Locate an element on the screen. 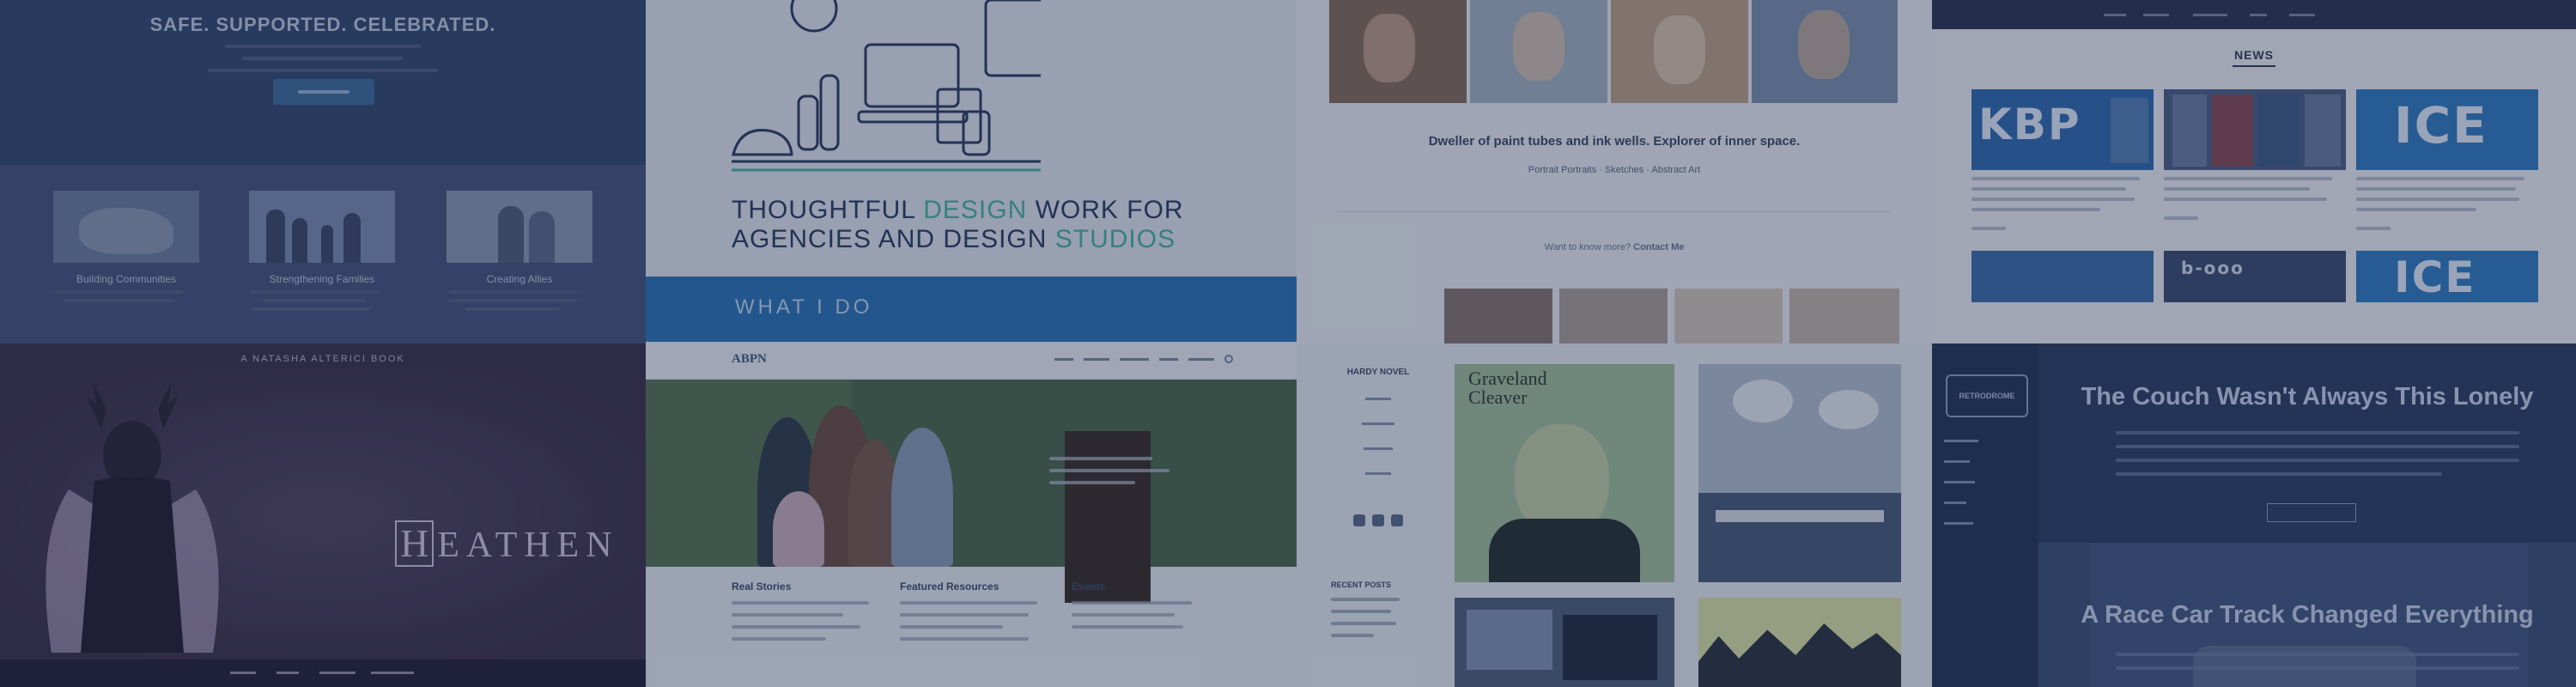  card-title: Strengthening Families is located at coordinates (322, 279).